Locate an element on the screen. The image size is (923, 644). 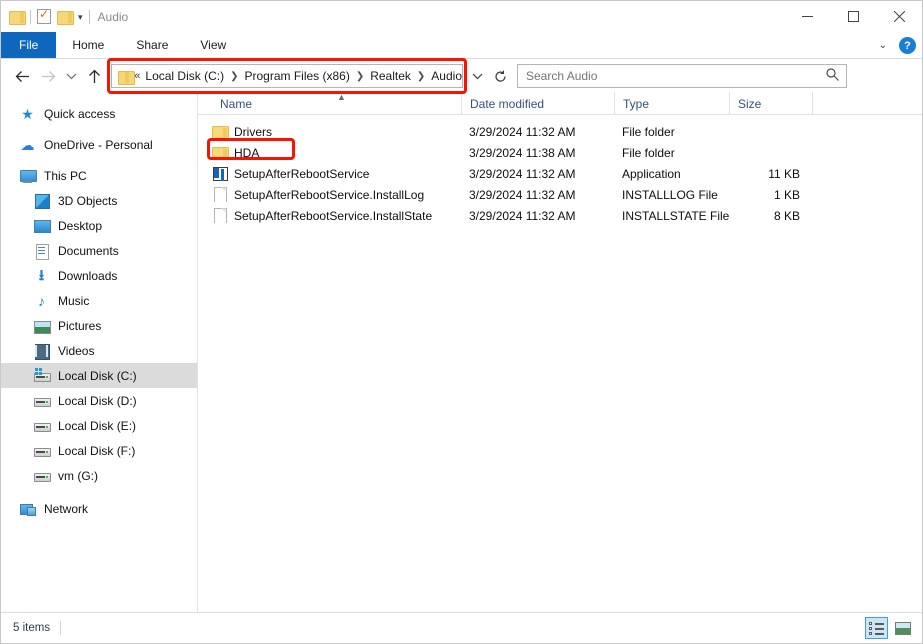
sidebar-item-local-disk-d: Local Disk (D:) is located at coordinates (99, 400).